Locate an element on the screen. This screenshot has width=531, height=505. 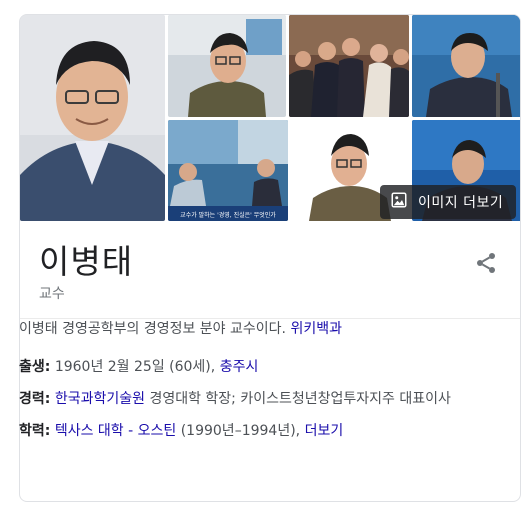
fact-career-text: 경영대학 학장; 카이스트청년창업투자지주 대표이사 is located at coordinates (300, 399).